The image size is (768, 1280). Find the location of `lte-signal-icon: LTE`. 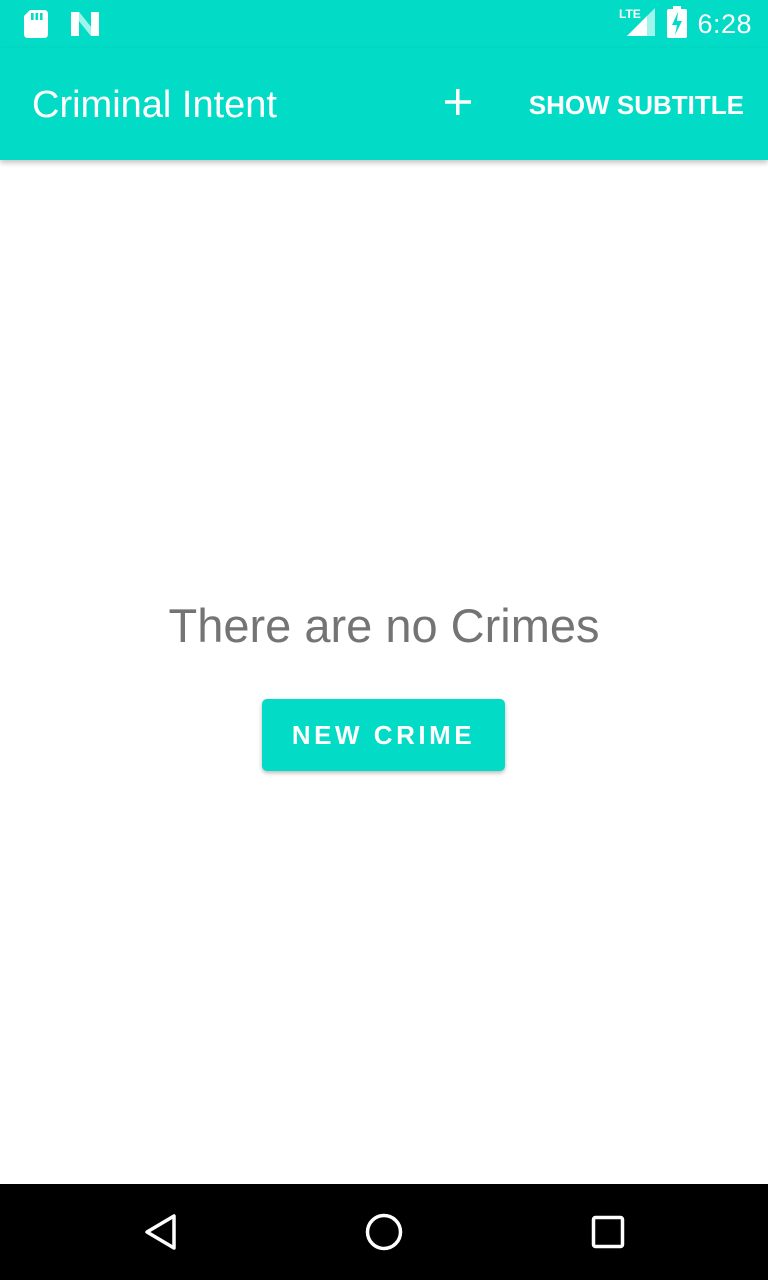

lte-signal-icon: LTE is located at coordinates (638, 24).